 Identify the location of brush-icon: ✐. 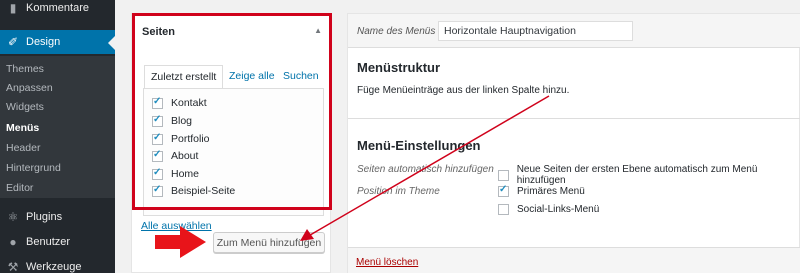
(13, 42).